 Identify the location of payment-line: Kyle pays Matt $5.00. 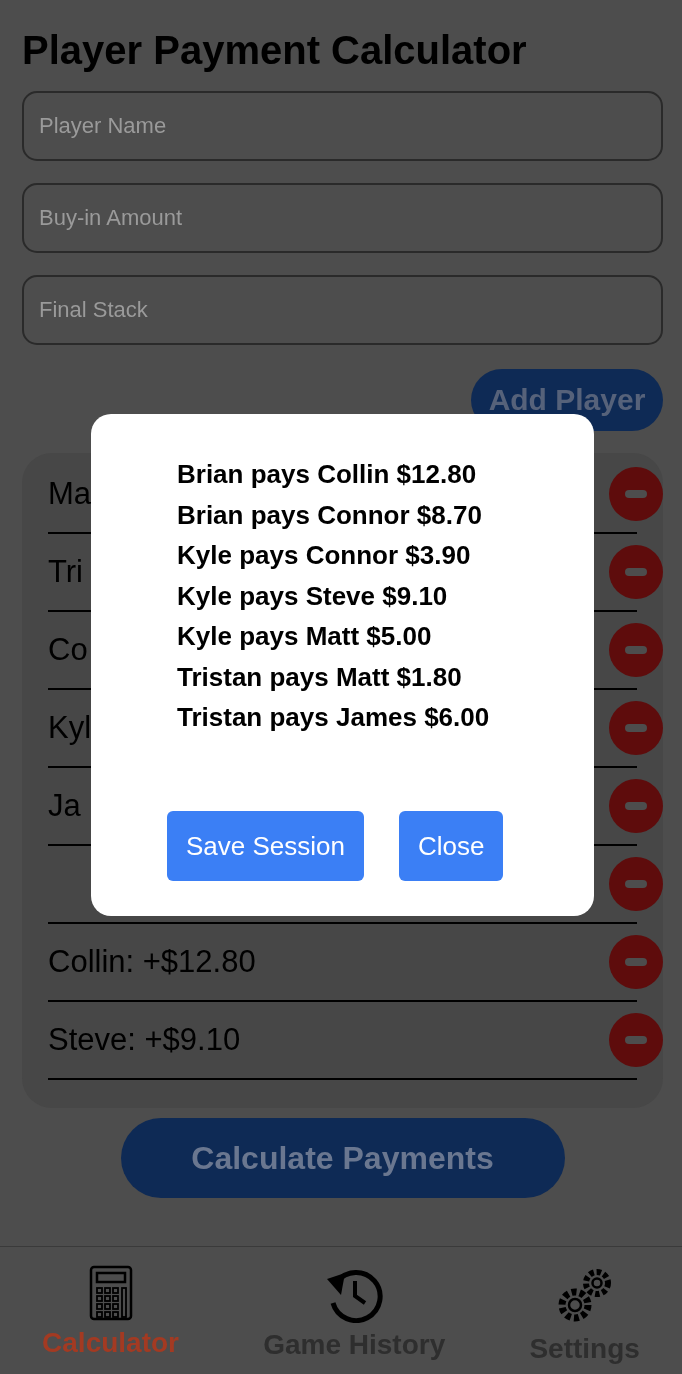
(305, 636).